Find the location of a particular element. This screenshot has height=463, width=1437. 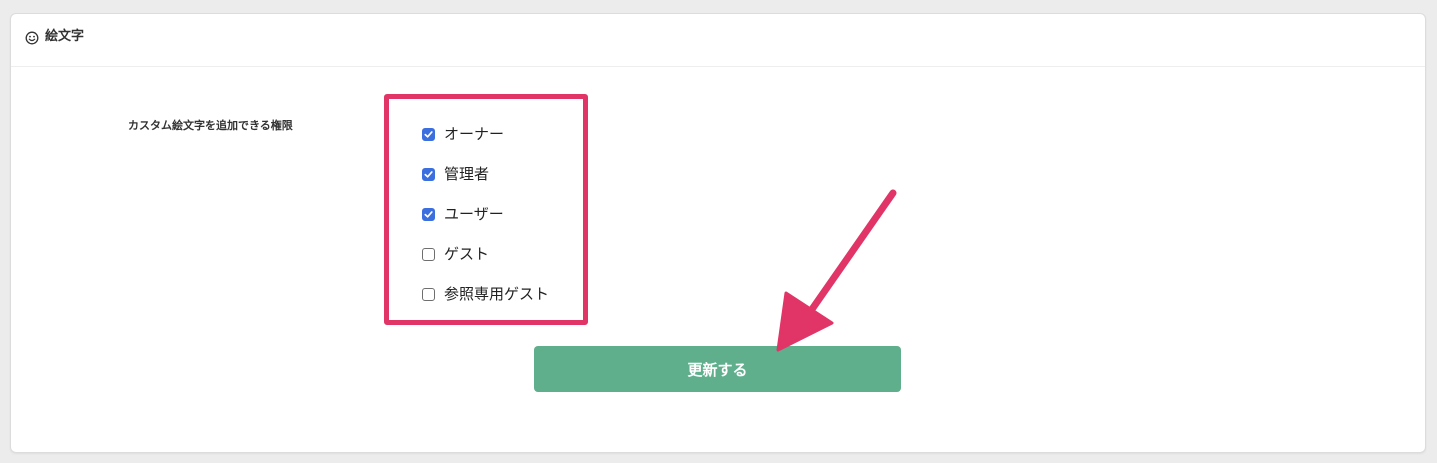

checkbox-admin is located at coordinates (428, 174).